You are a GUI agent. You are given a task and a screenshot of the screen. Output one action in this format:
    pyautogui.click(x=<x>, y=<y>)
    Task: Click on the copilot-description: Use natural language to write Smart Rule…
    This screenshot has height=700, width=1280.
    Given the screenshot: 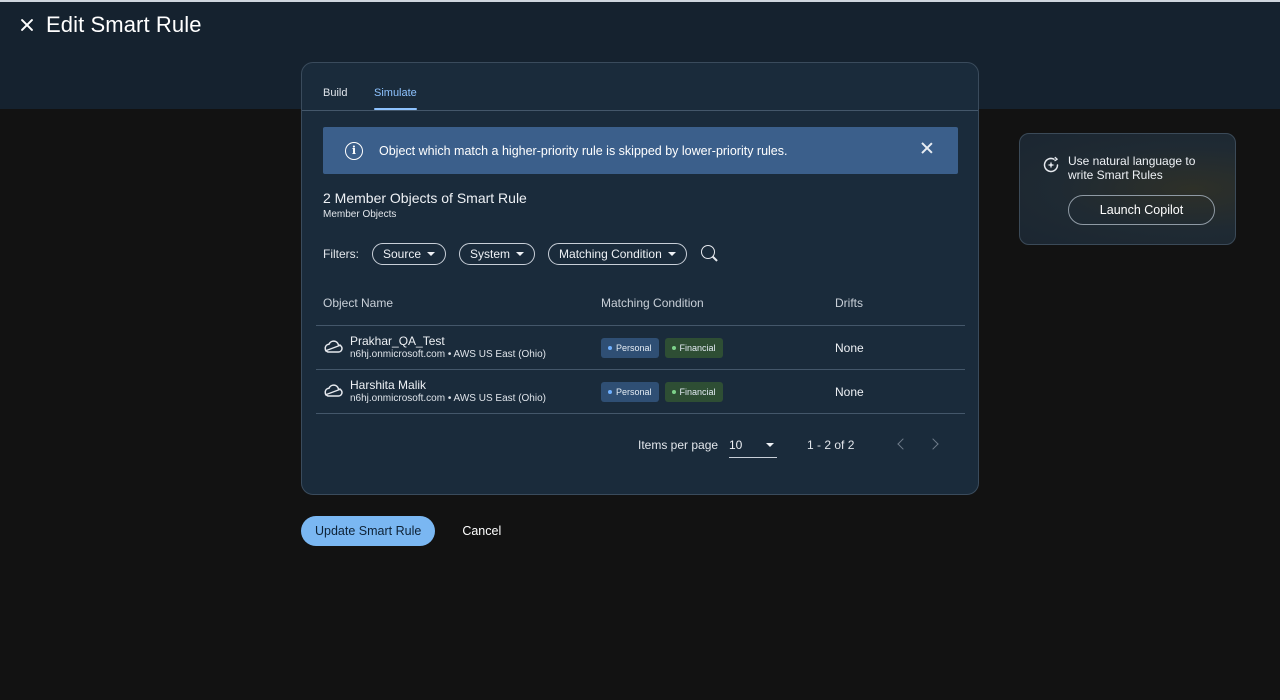 What is the action you would take?
    pyautogui.click(x=1132, y=168)
    